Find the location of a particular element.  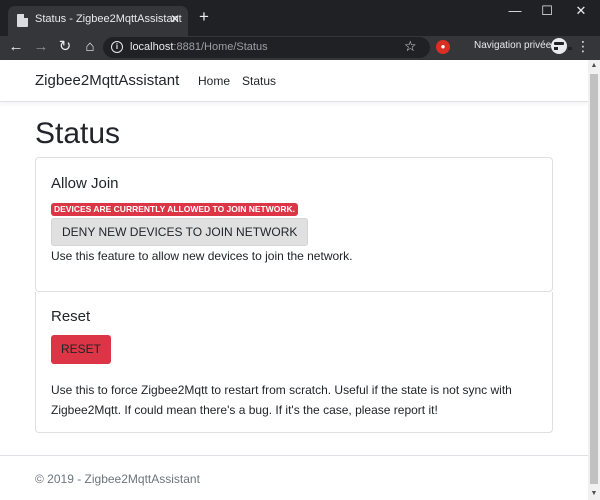

site-info-icon: i is located at coordinates (117, 47).